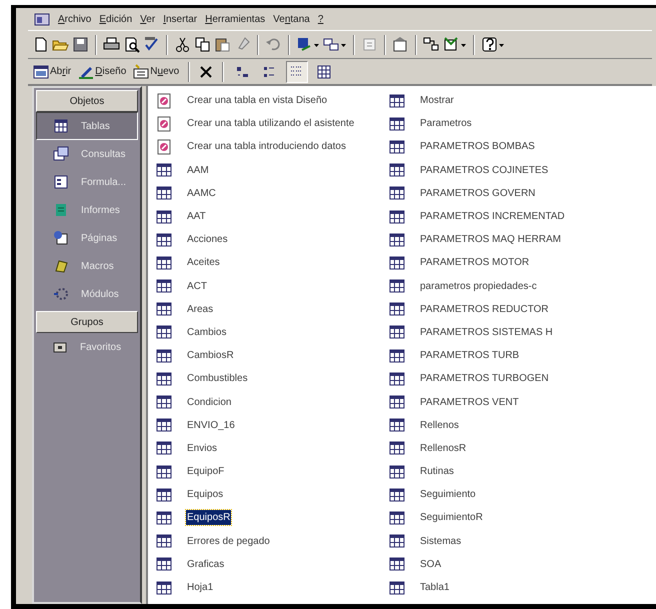  Describe the element at coordinates (477, 146) in the screenshot. I see `object-item: PARAMETROS BOMBAS` at that location.